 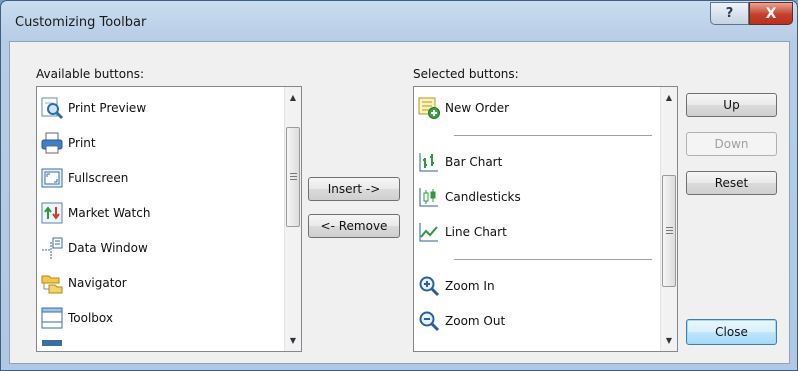 I want to click on list-item-label: Print Preview, so click(x=107, y=108).